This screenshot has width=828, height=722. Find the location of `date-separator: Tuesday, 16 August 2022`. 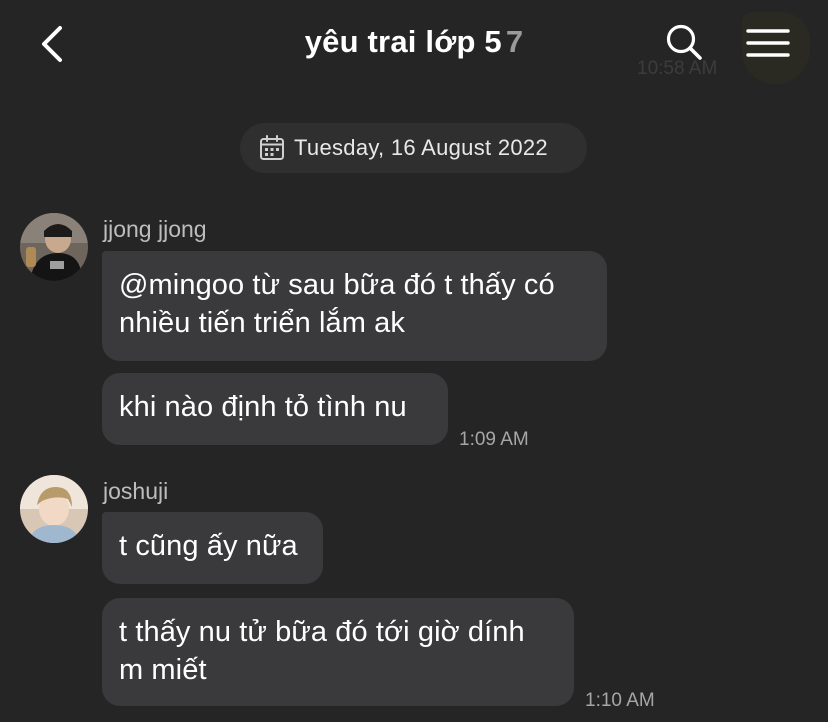

date-separator: Tuesday, 16 August 2022 is located at coordinates (413, 148).